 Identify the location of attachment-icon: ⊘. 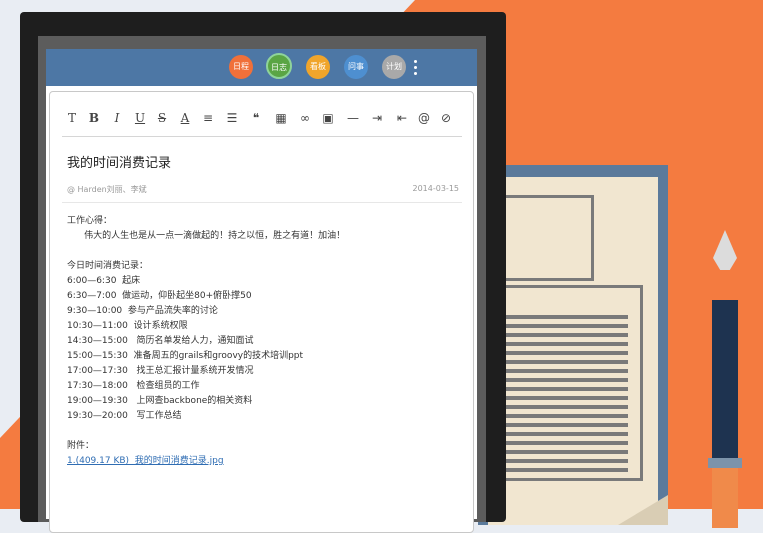
(446, 118).